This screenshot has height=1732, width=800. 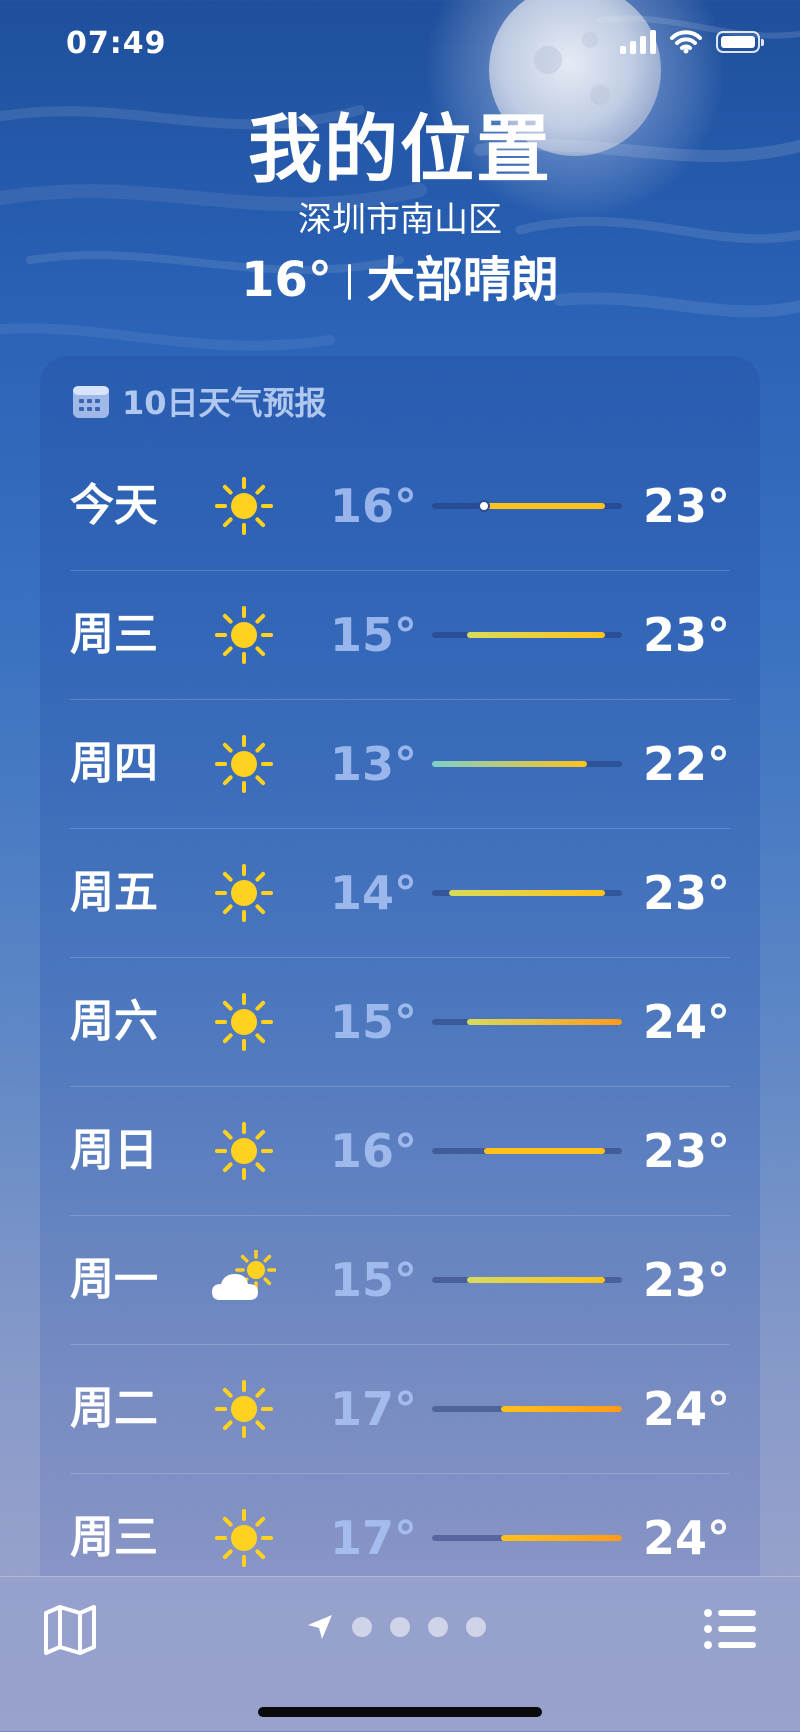 I want to click on location-header: 我的位置 深圳市南山区 16° 大部晴朗, so click(x=400, y=206).